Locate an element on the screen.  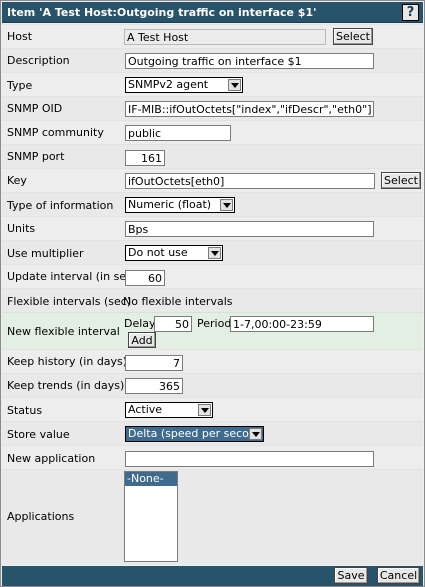
use-multiplier-label: Use multiplier is located at coordinates (45, 253).